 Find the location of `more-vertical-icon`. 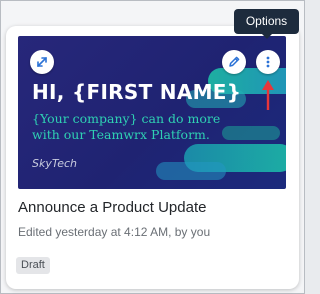

more-vertical-icon is located at coordinates (268, 62).